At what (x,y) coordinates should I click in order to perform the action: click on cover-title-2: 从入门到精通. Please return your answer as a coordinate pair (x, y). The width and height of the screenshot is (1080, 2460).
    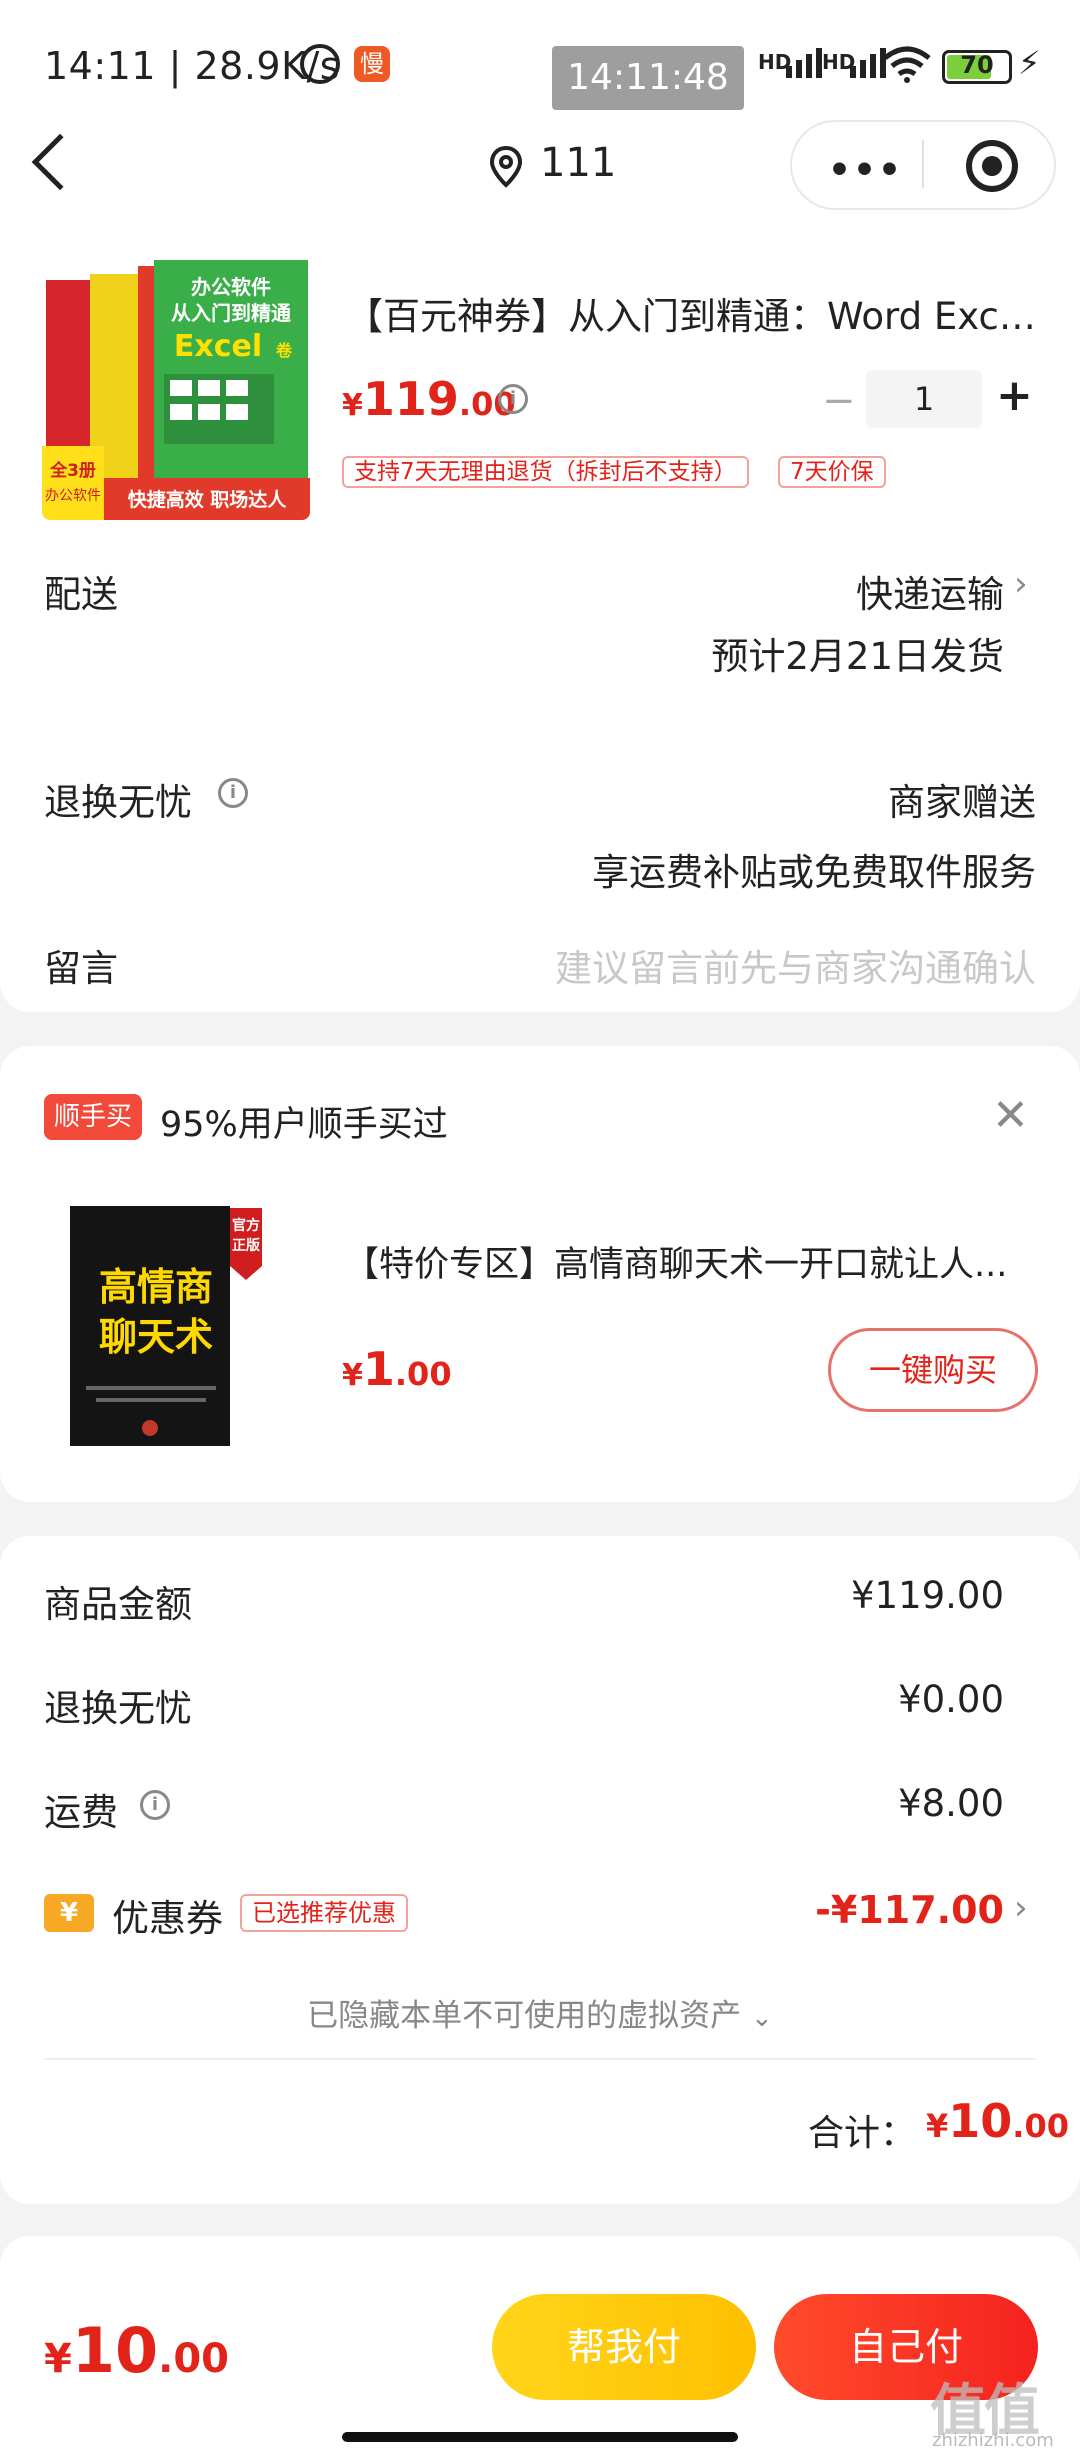
    Looking at the image, I should click on (231, 313).